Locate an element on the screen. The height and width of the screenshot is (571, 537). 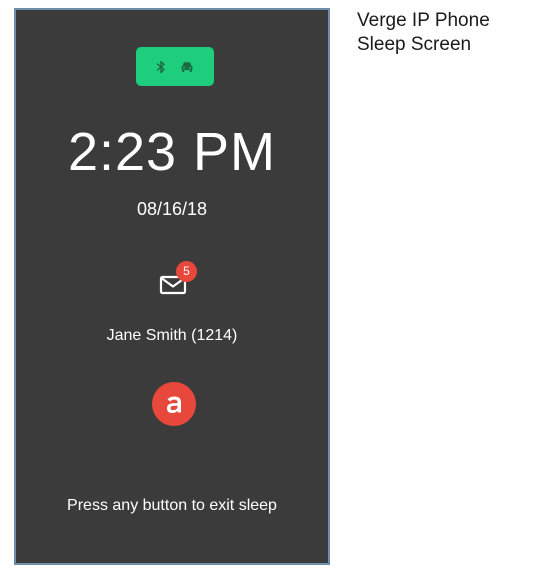
clock-date: 08/16/18 is located at coordinates (172, 209).